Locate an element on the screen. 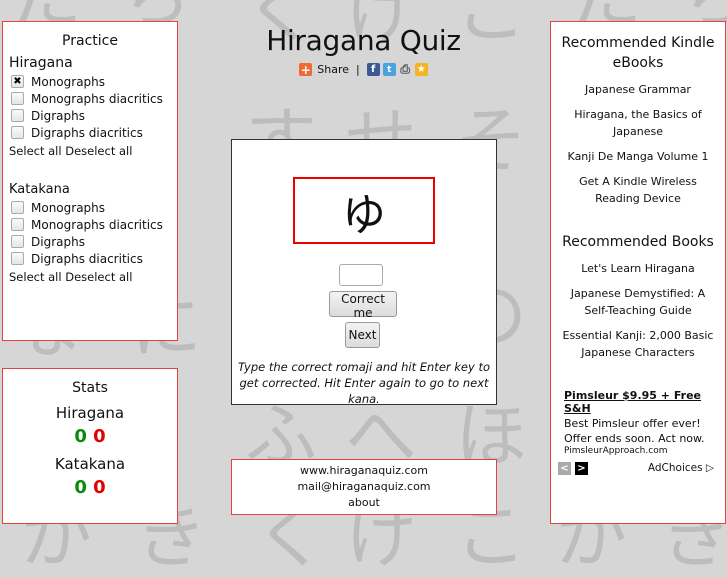 Image resolution: width=727 pixels, height=578 pixels. share-plus-icon: + is located at coordinates (306, 70).